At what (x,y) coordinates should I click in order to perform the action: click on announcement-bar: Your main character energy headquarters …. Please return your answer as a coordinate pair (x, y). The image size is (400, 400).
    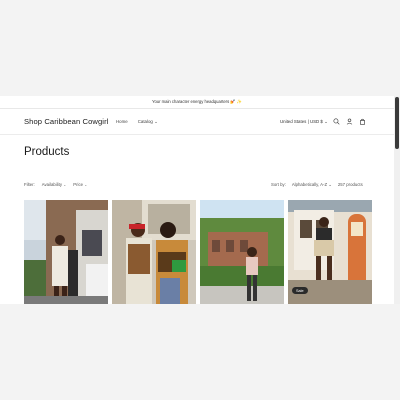
    Looking at the image, I should click on (197, 102).